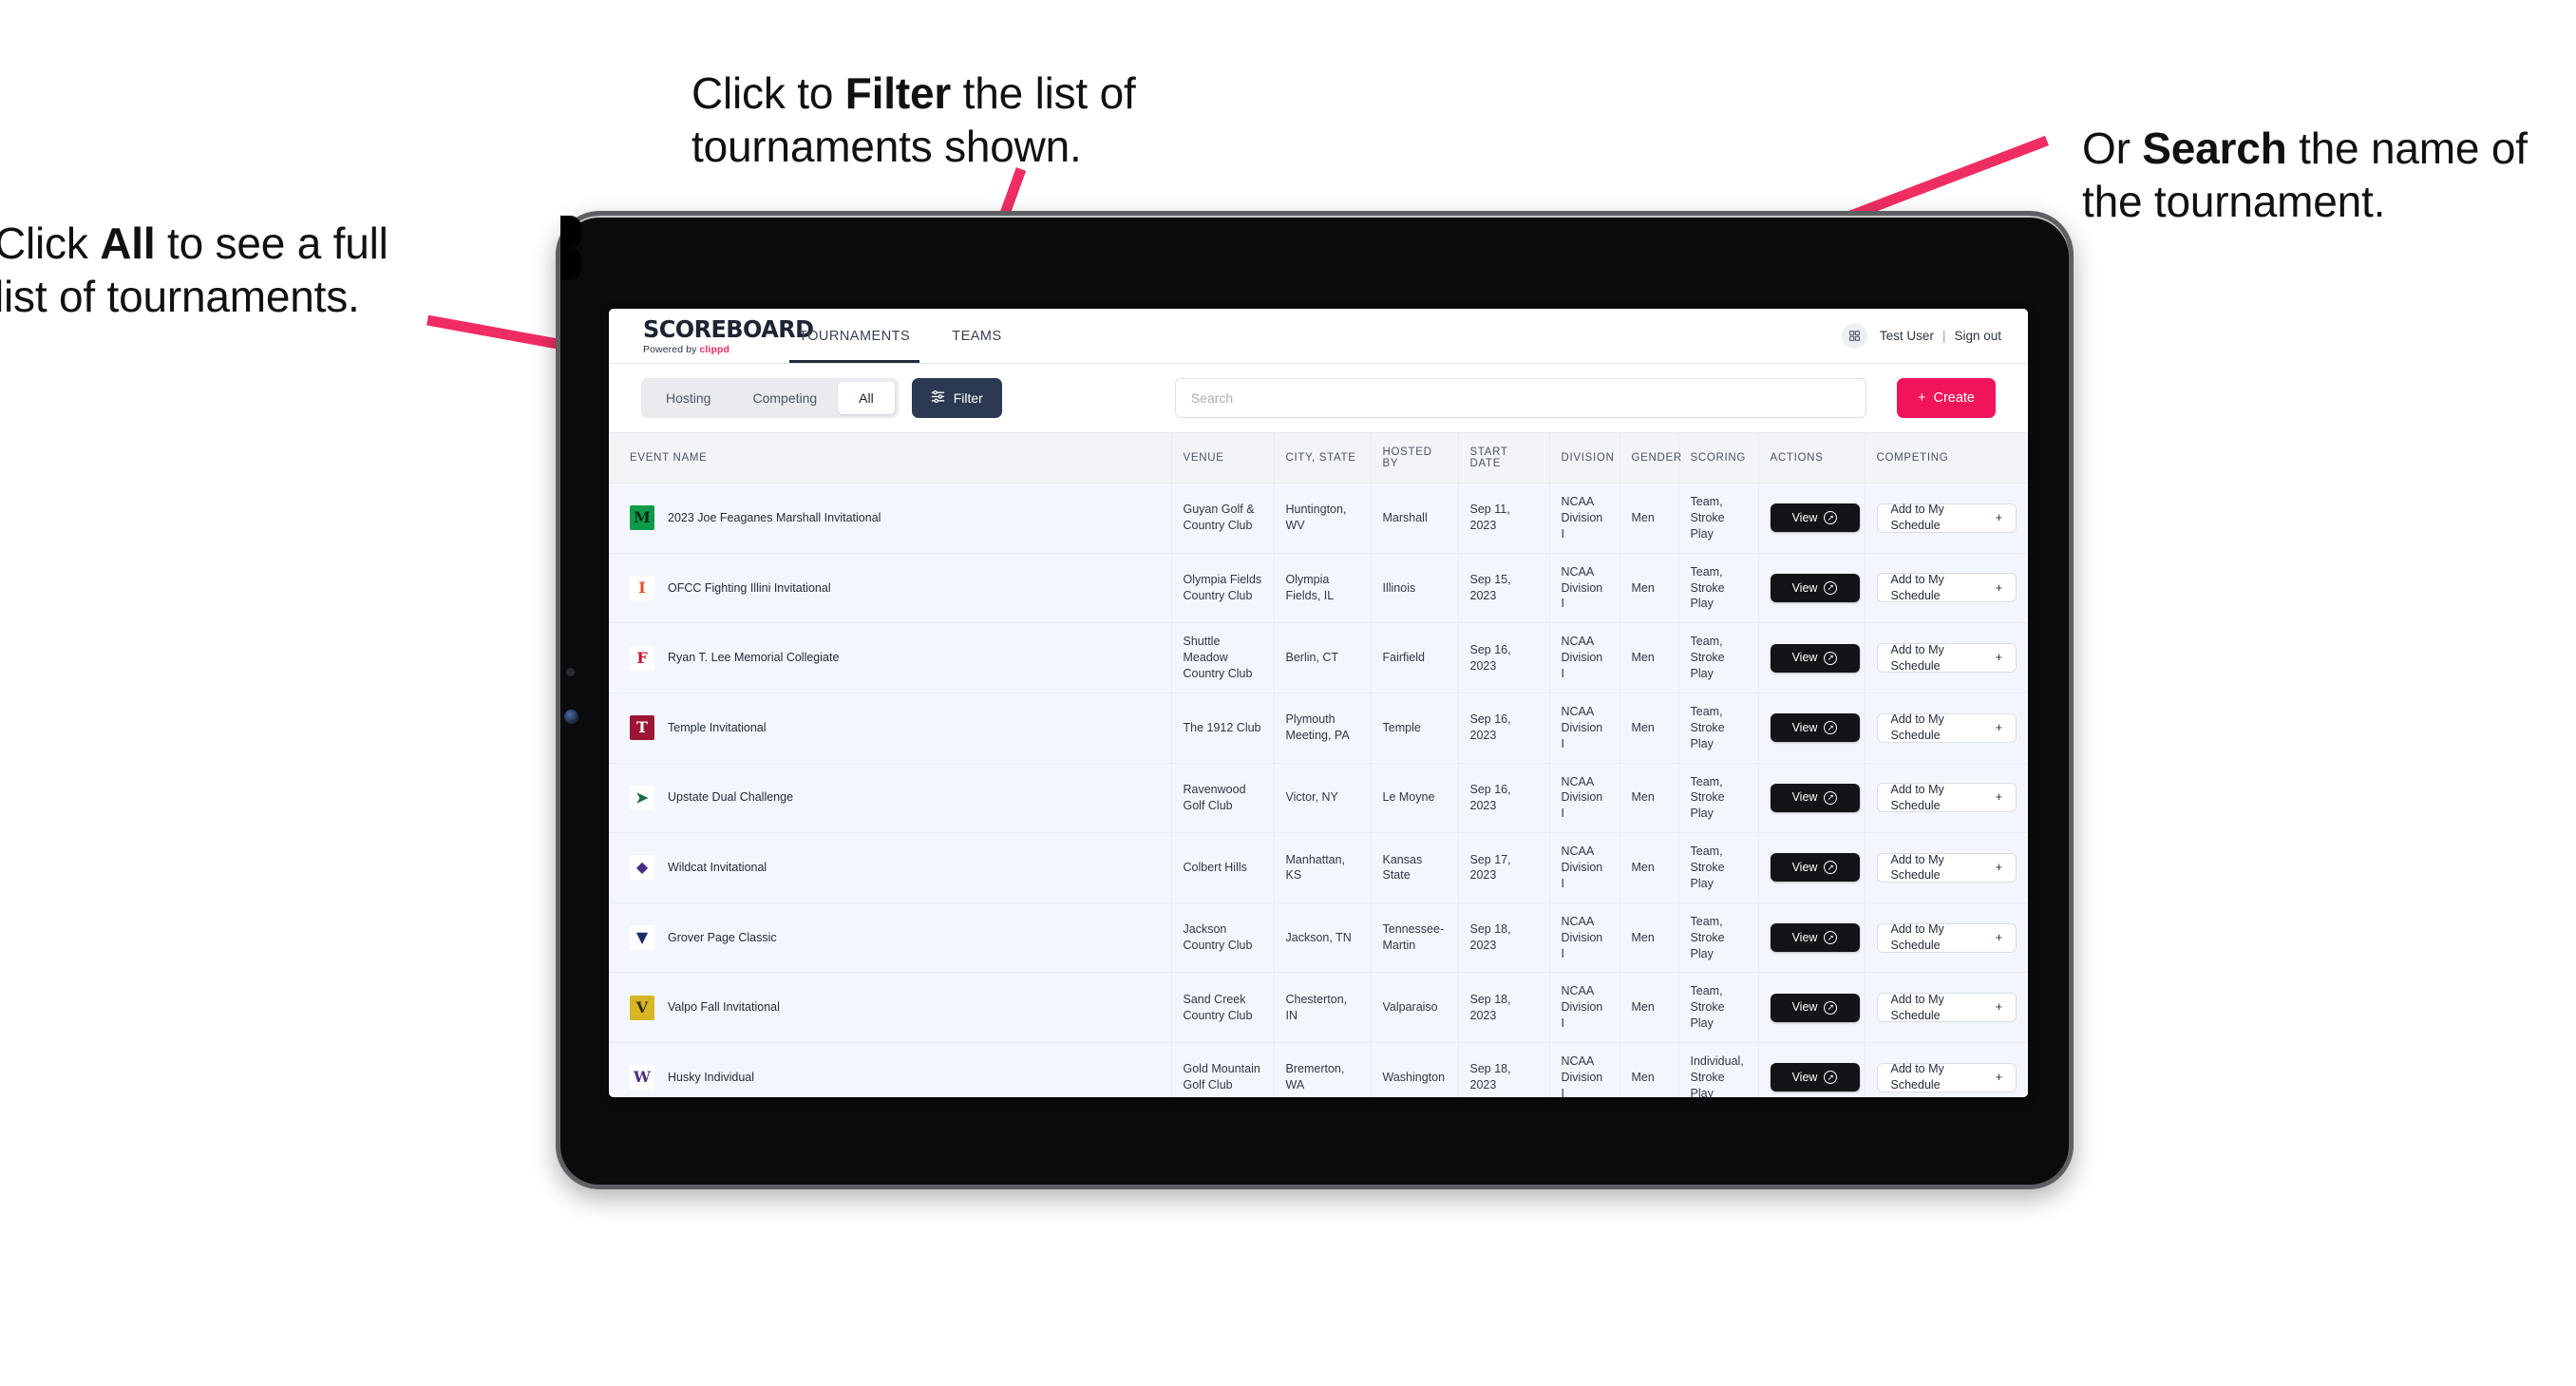 The height and width of the screenshot is (1386, 2576). What do you see at coordinates (1854, 336) in the screenshot?
I see `user-avatar-icon` at bounding box center [1854, 336].